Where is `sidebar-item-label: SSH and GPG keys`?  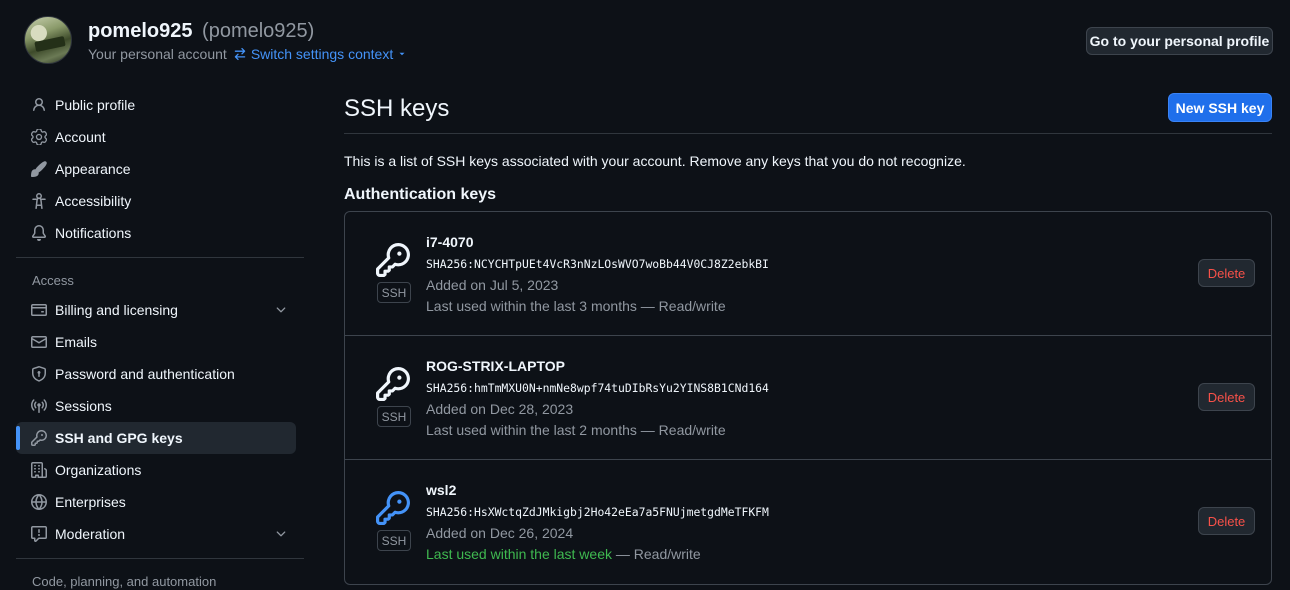
sidebar-item-label: SSH and GPG keys is located at coordinates (119, 438).